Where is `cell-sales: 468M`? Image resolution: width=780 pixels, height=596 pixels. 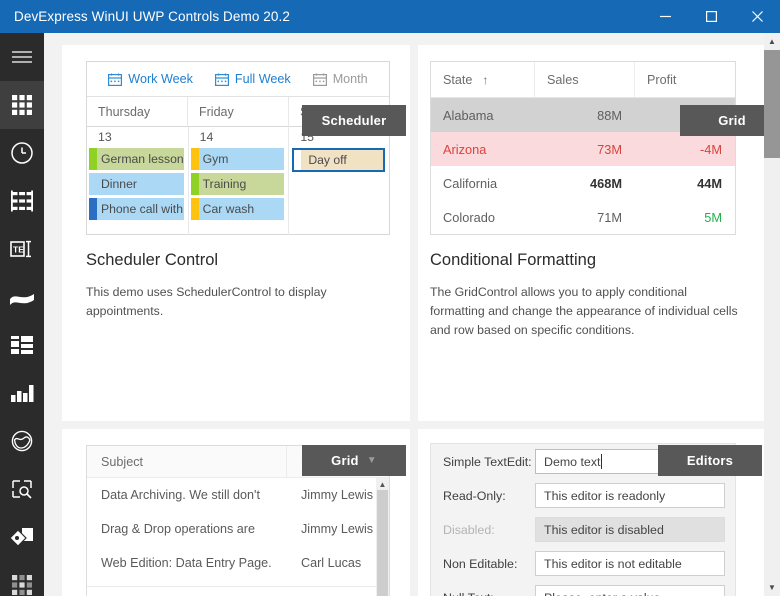 cell-sales: 468M is located at coordinates (605, 183).